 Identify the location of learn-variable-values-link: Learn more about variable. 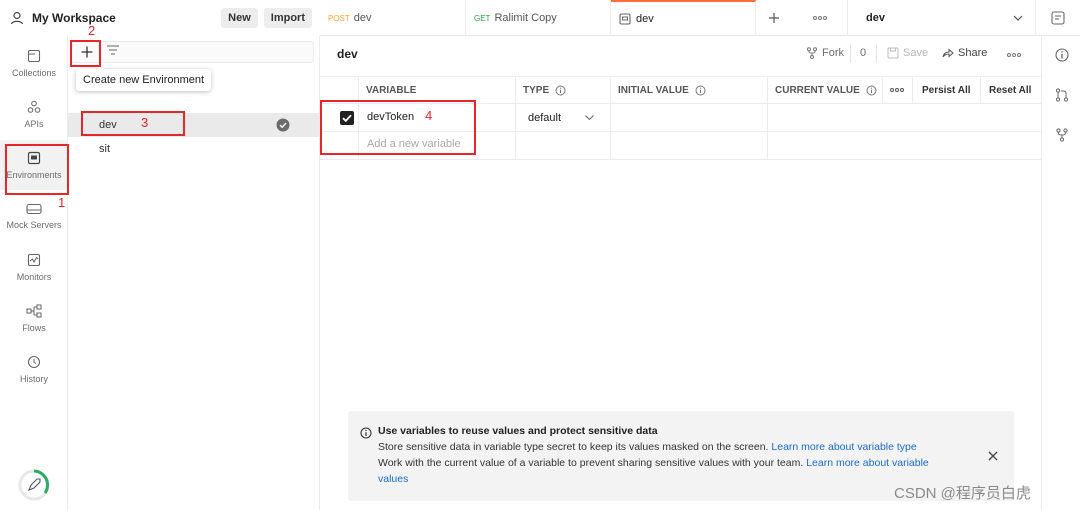
(867, 463).